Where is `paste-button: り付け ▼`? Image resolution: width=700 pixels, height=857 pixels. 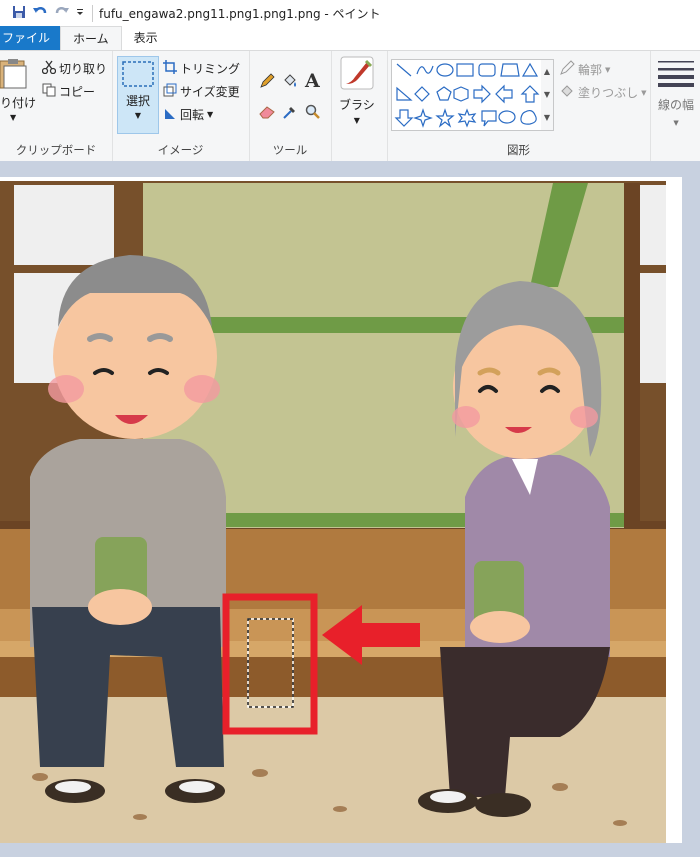
paste-button: り付け ▼ is located at coordinates (18, 89).